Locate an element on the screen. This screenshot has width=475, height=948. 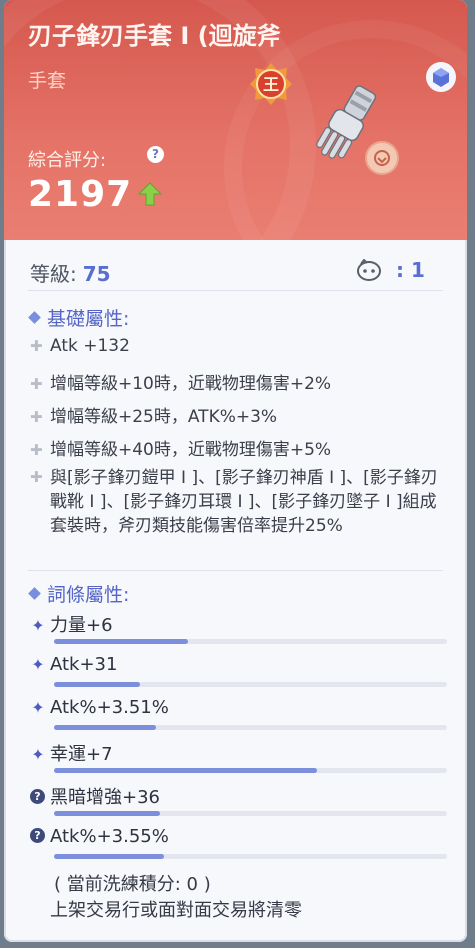
level-label: 等級: is located at coordinates (53, 274).